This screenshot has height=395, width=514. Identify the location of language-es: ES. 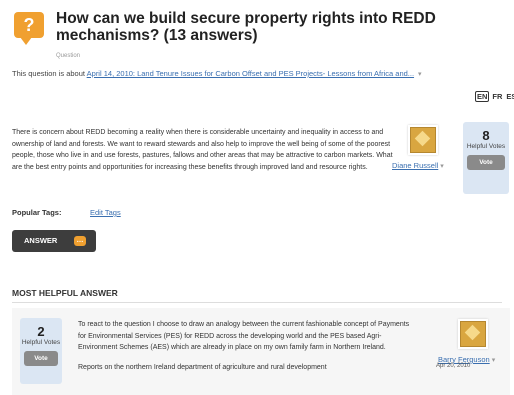
(510, 96).